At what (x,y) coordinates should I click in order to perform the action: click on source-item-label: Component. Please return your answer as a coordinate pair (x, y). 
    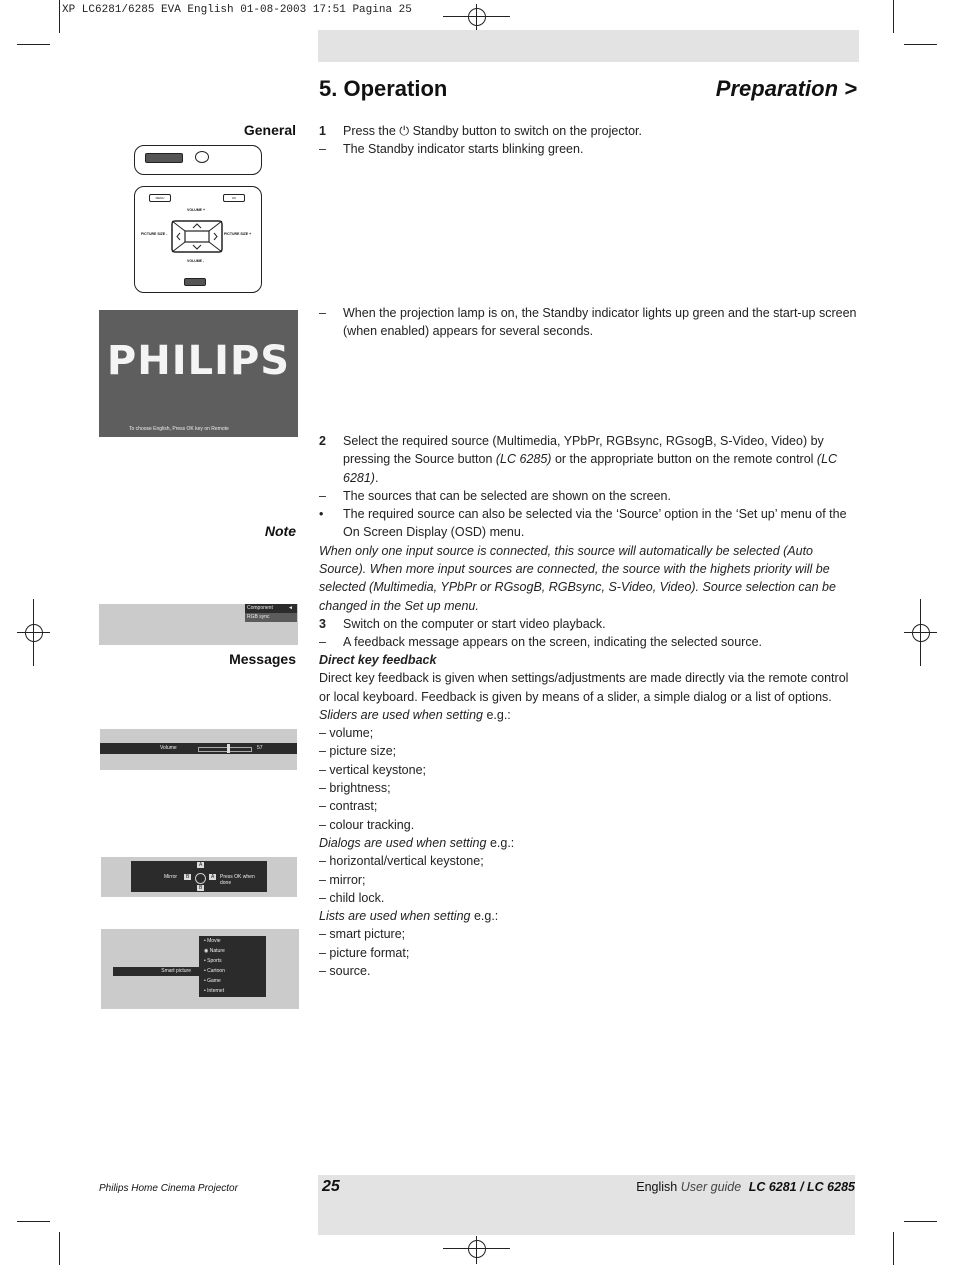
    Looking at the image, I should click on (260, 608).